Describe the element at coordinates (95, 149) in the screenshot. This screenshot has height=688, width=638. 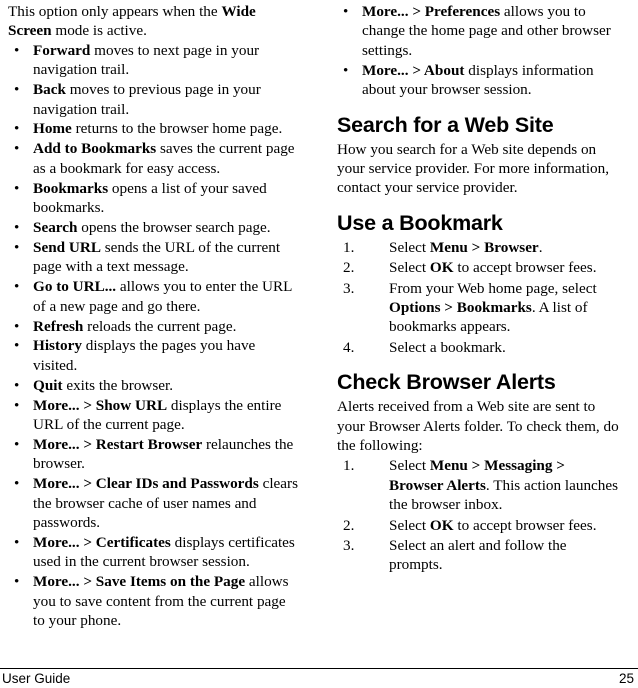
I see `browser-option-term: Add to Bookmarks` at that location.